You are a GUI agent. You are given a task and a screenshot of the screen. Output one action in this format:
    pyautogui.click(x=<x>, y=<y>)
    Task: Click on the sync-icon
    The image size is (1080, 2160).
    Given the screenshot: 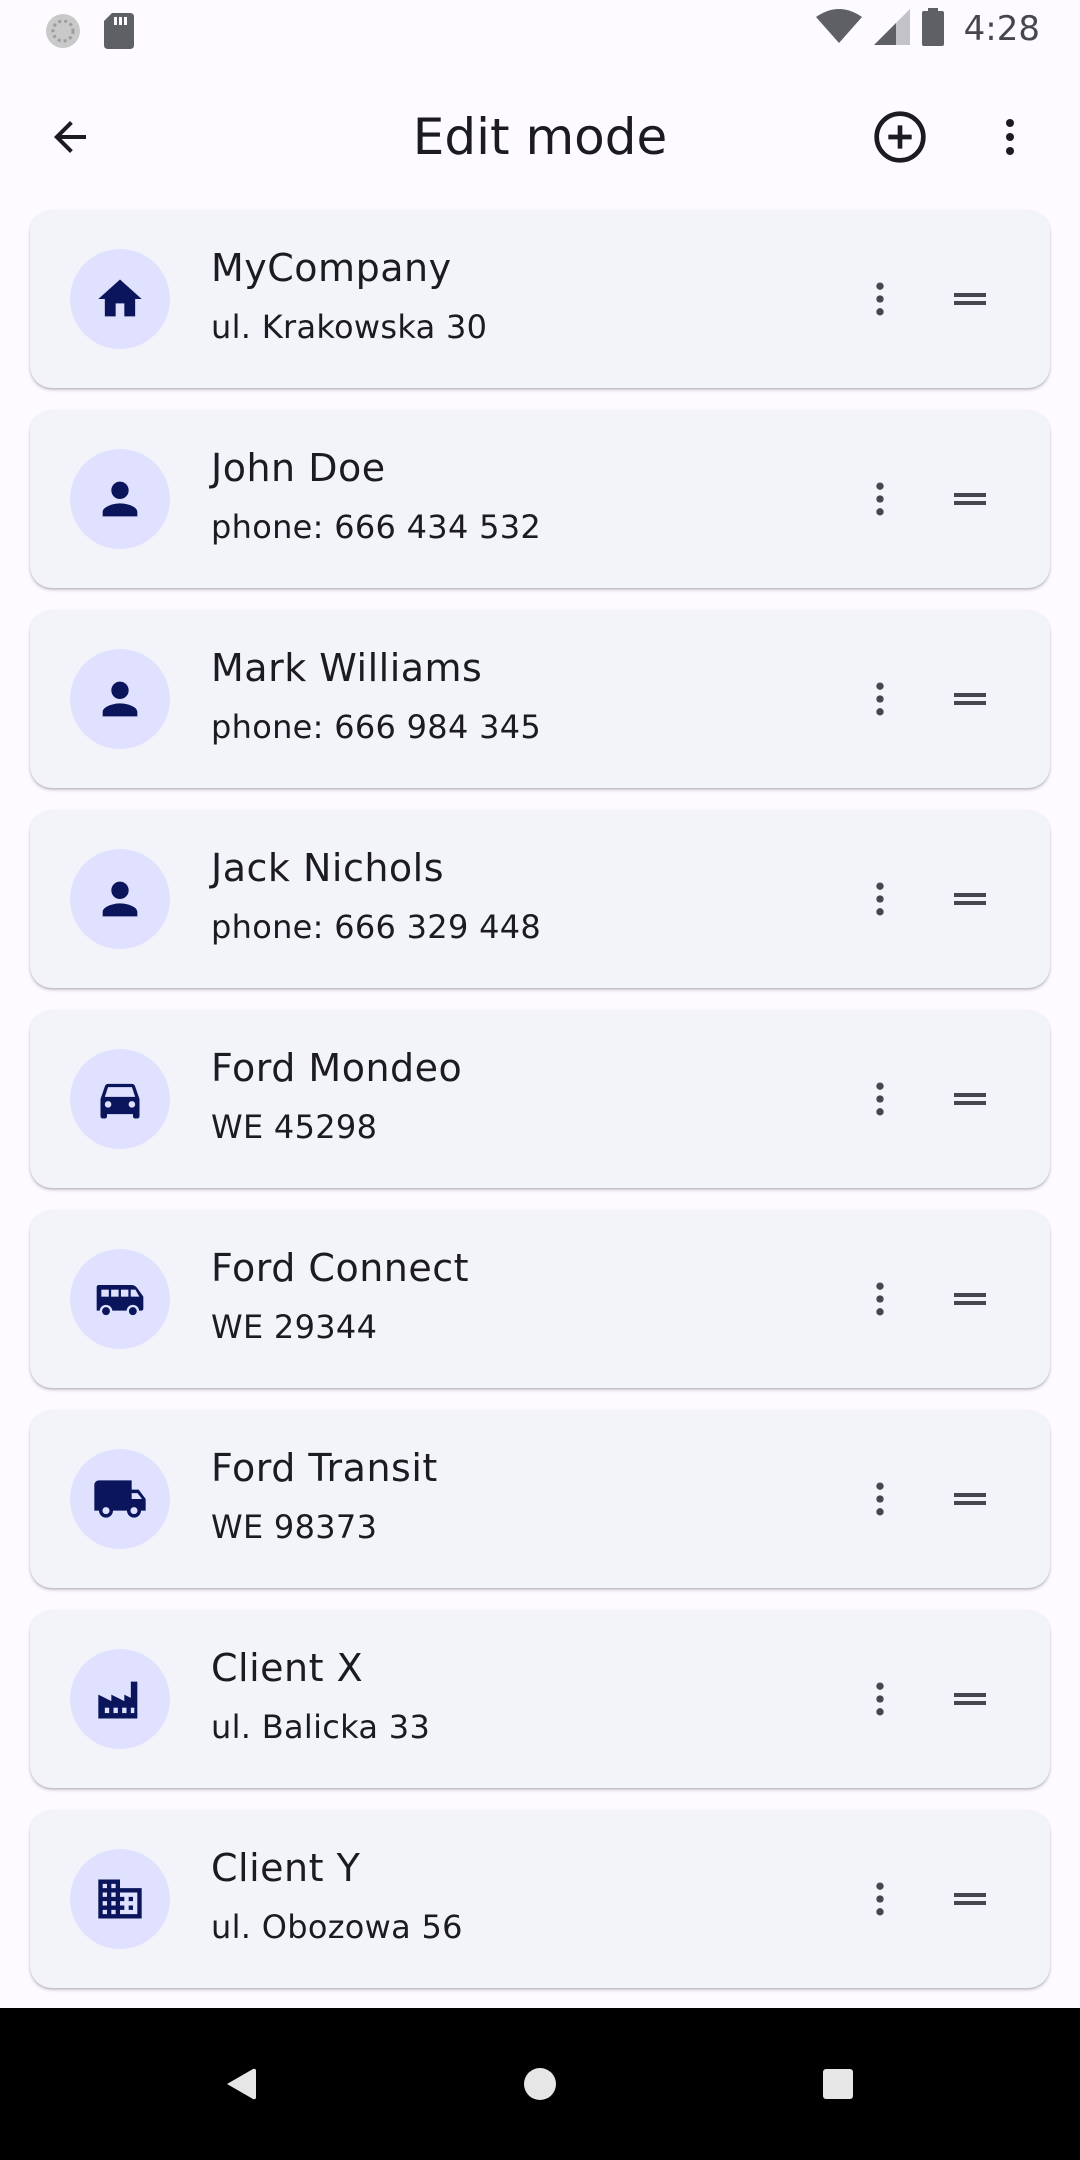 What is the action you would take?
    pyautogui.click(x=63, y=33)
    